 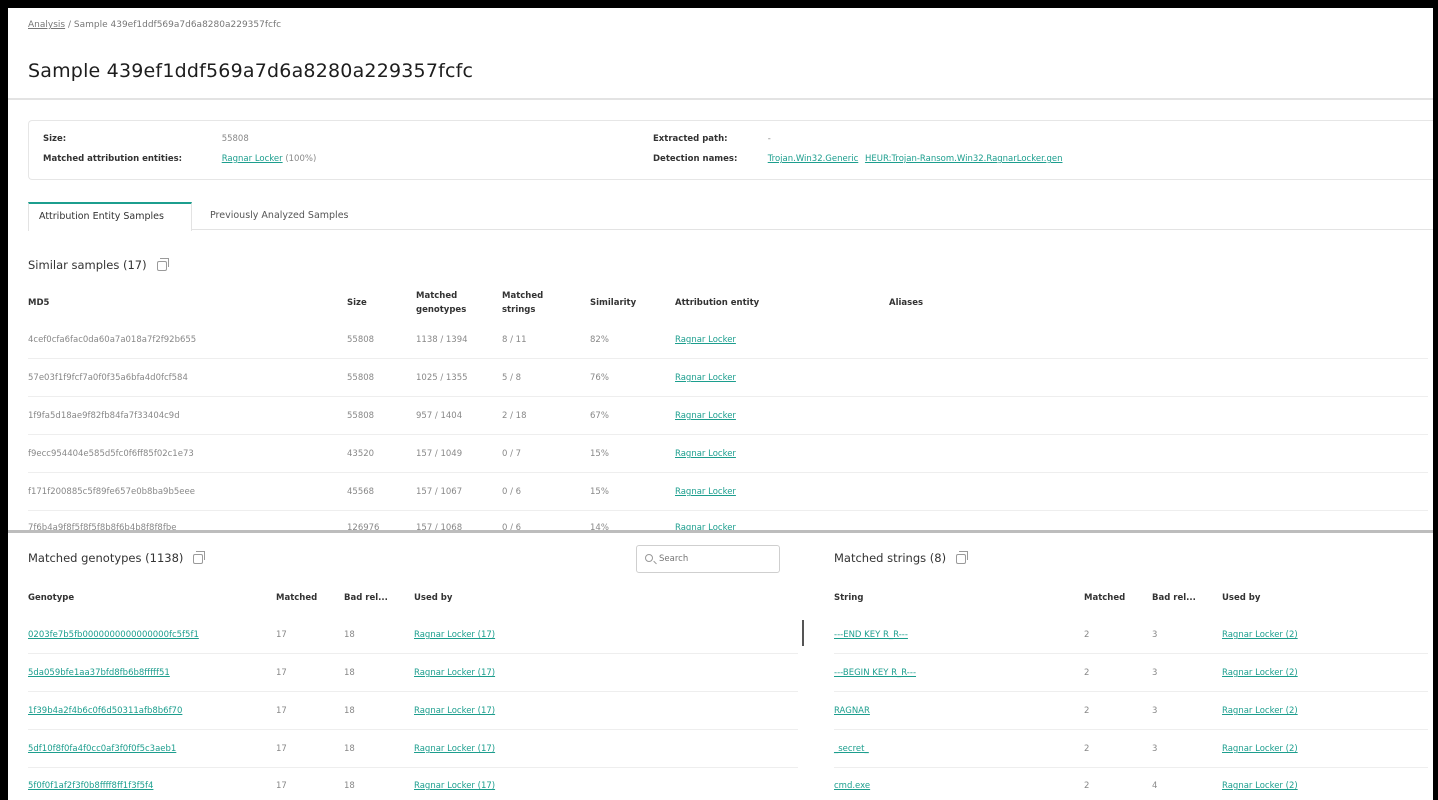 What do you see at coordinates (716, 559) in the screenshot?
I see `genotypes-search-input` at bounding box center [716, 559].